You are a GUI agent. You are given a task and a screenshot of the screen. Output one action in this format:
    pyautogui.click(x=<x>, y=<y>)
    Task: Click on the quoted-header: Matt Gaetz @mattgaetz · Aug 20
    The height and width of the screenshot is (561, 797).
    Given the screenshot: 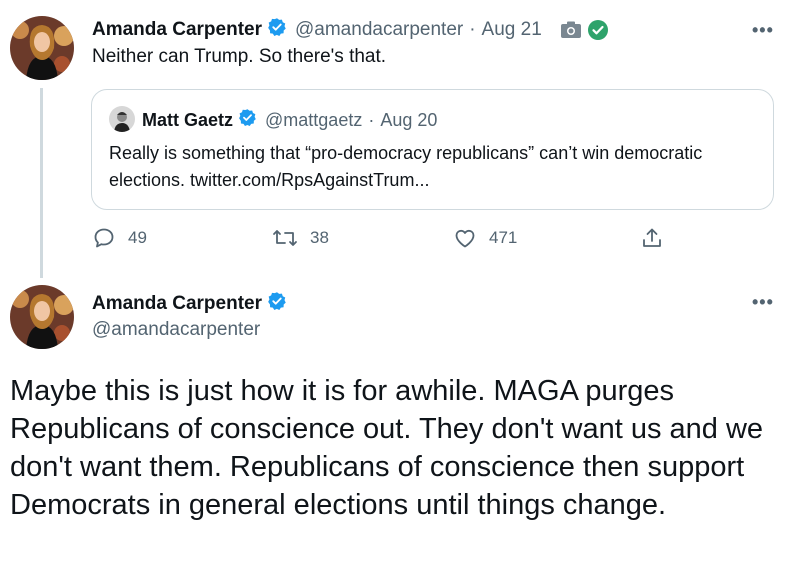 What is the action you would take?
    pyautogui.click(x=289, y=120)
    